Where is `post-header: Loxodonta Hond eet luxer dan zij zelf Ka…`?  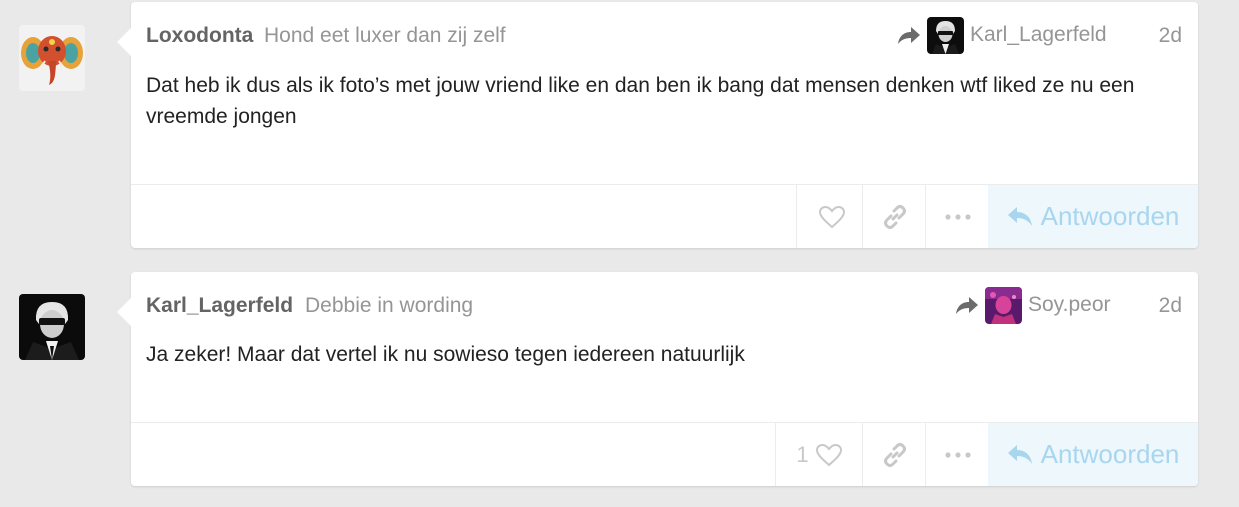 post-header: Loxodonta Hond eet luxer dan zij zelf Ka… is located at coordinates (664, 35).